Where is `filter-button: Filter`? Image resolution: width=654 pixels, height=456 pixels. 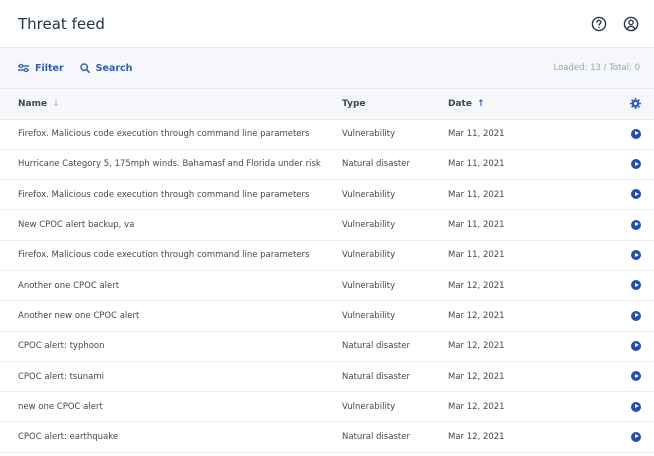
filter-button: Filter is located at coordinates (41, 68).